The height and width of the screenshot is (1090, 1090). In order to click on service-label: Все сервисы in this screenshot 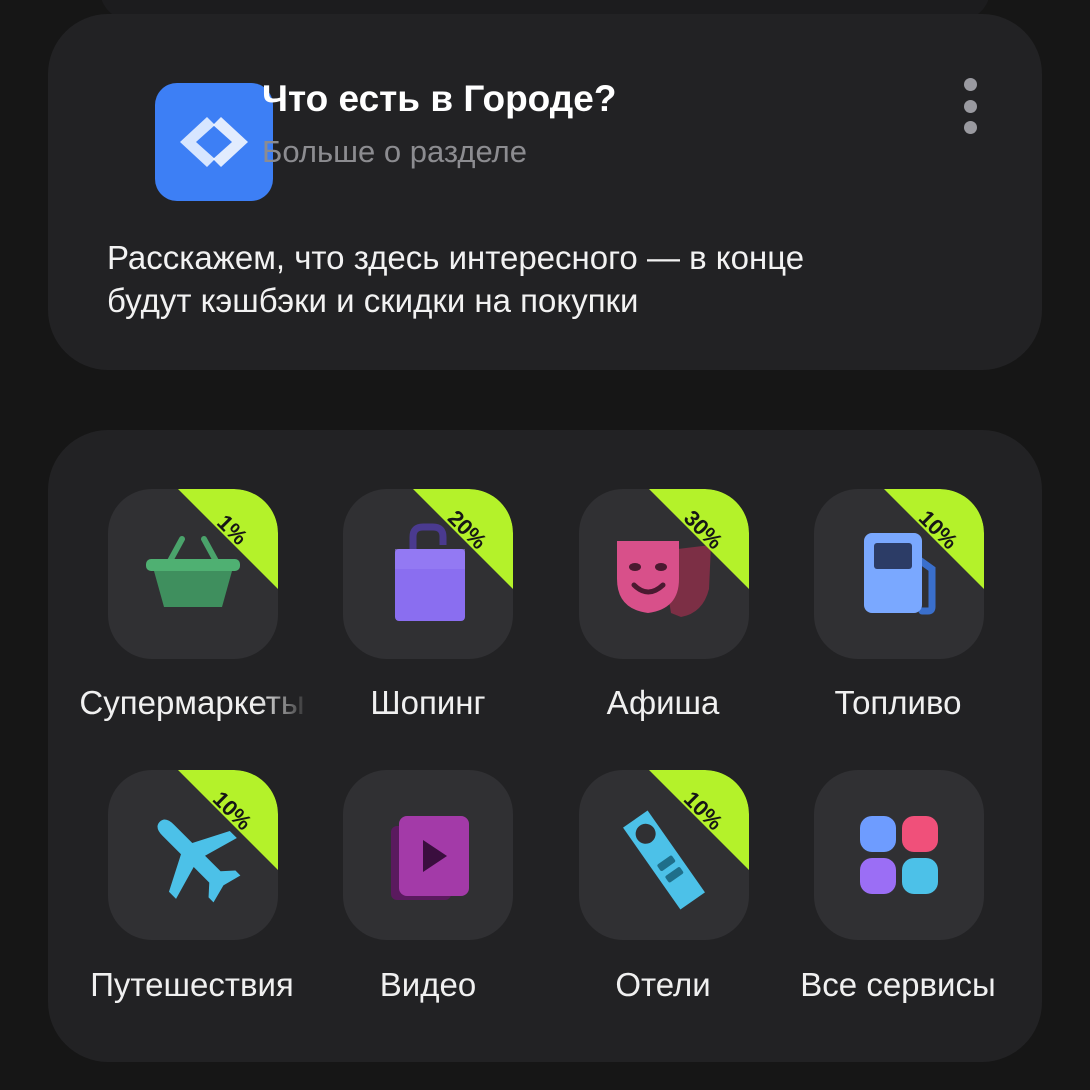, I will do `click(898, 984)`.